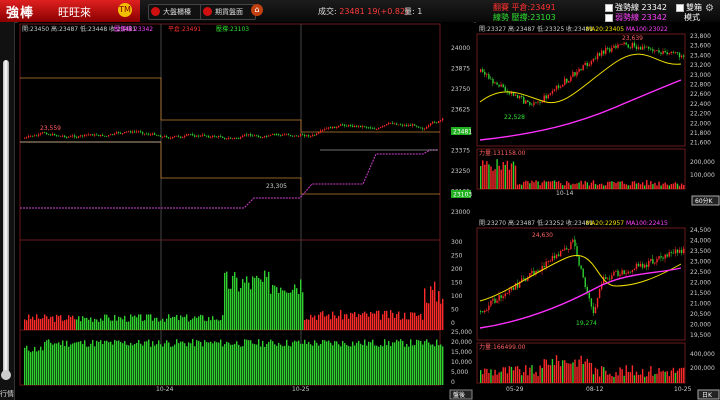 This screenshot has width=720, height=400. I want to click on deal-value: 23481, so click(352, 11).